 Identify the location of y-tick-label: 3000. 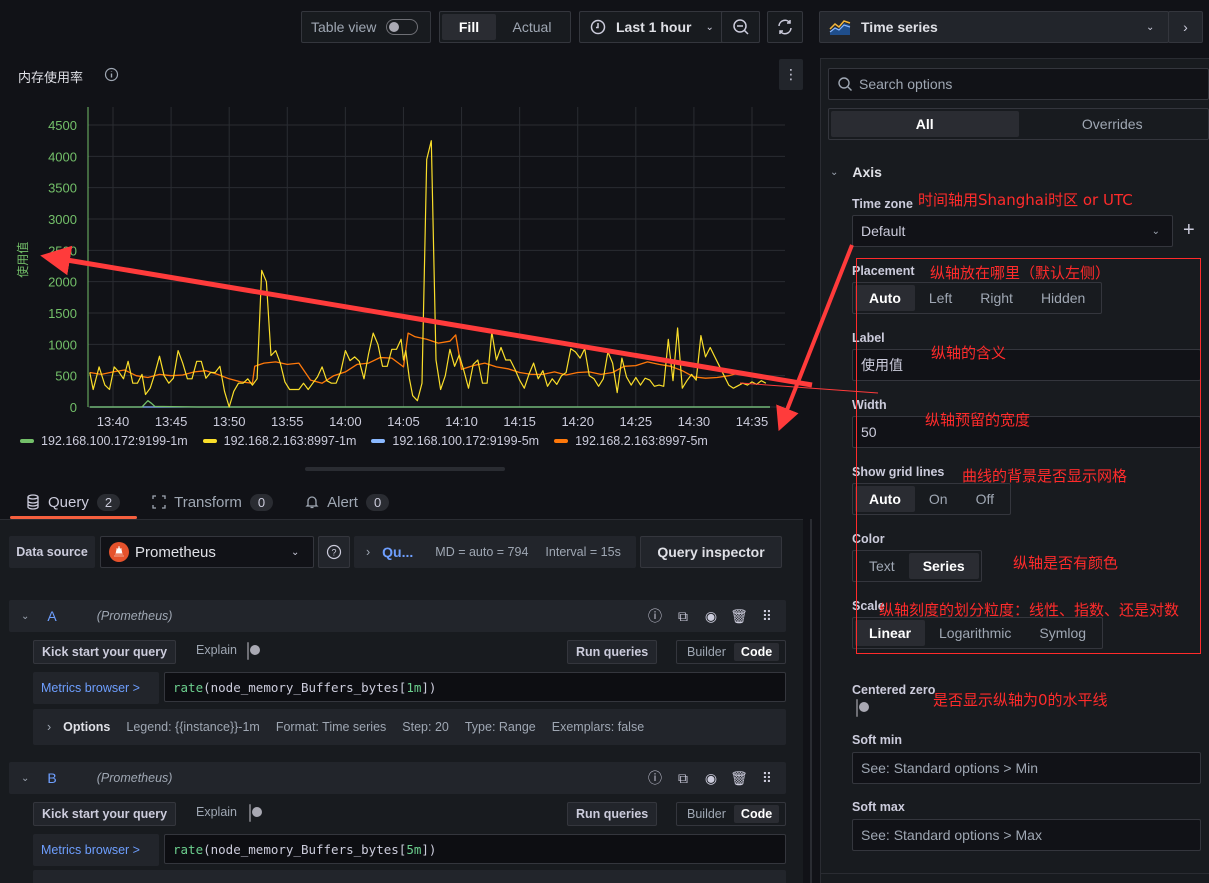
(62, 219).